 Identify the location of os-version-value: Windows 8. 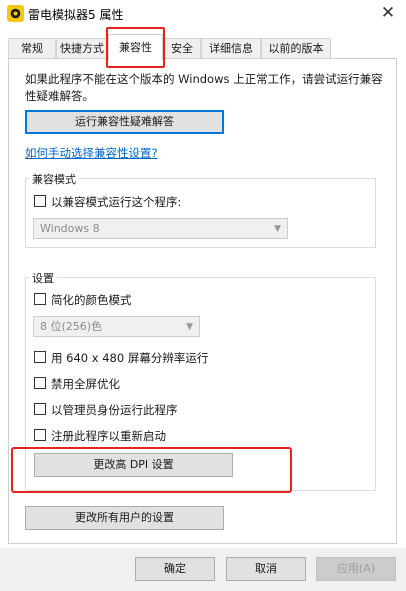
(70, 228).